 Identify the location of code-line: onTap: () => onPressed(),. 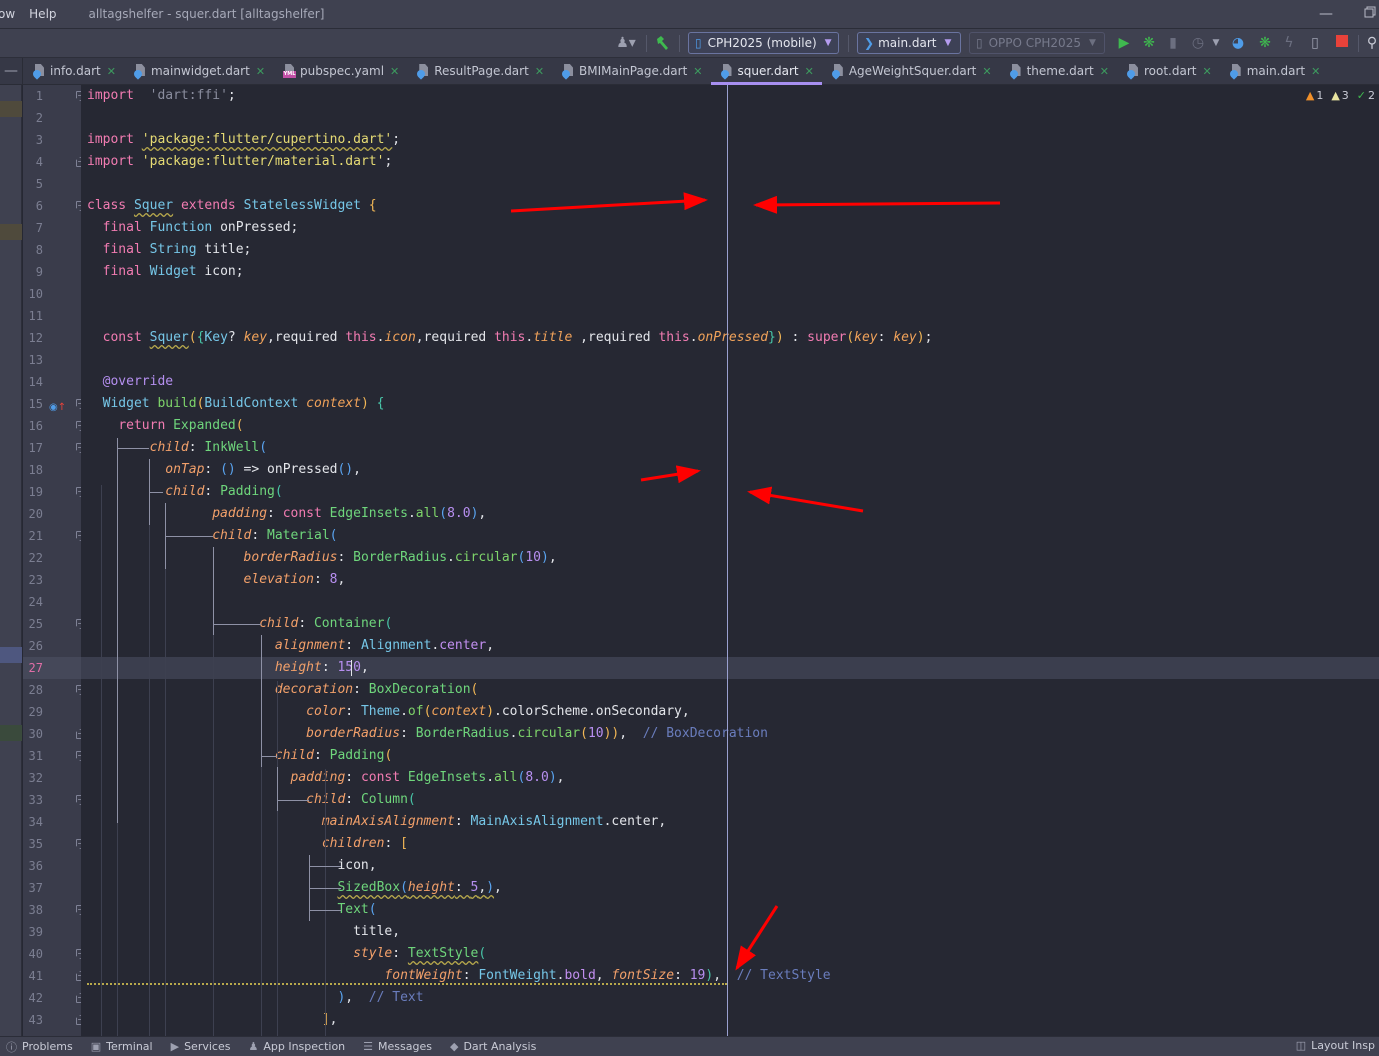
(730, 470).